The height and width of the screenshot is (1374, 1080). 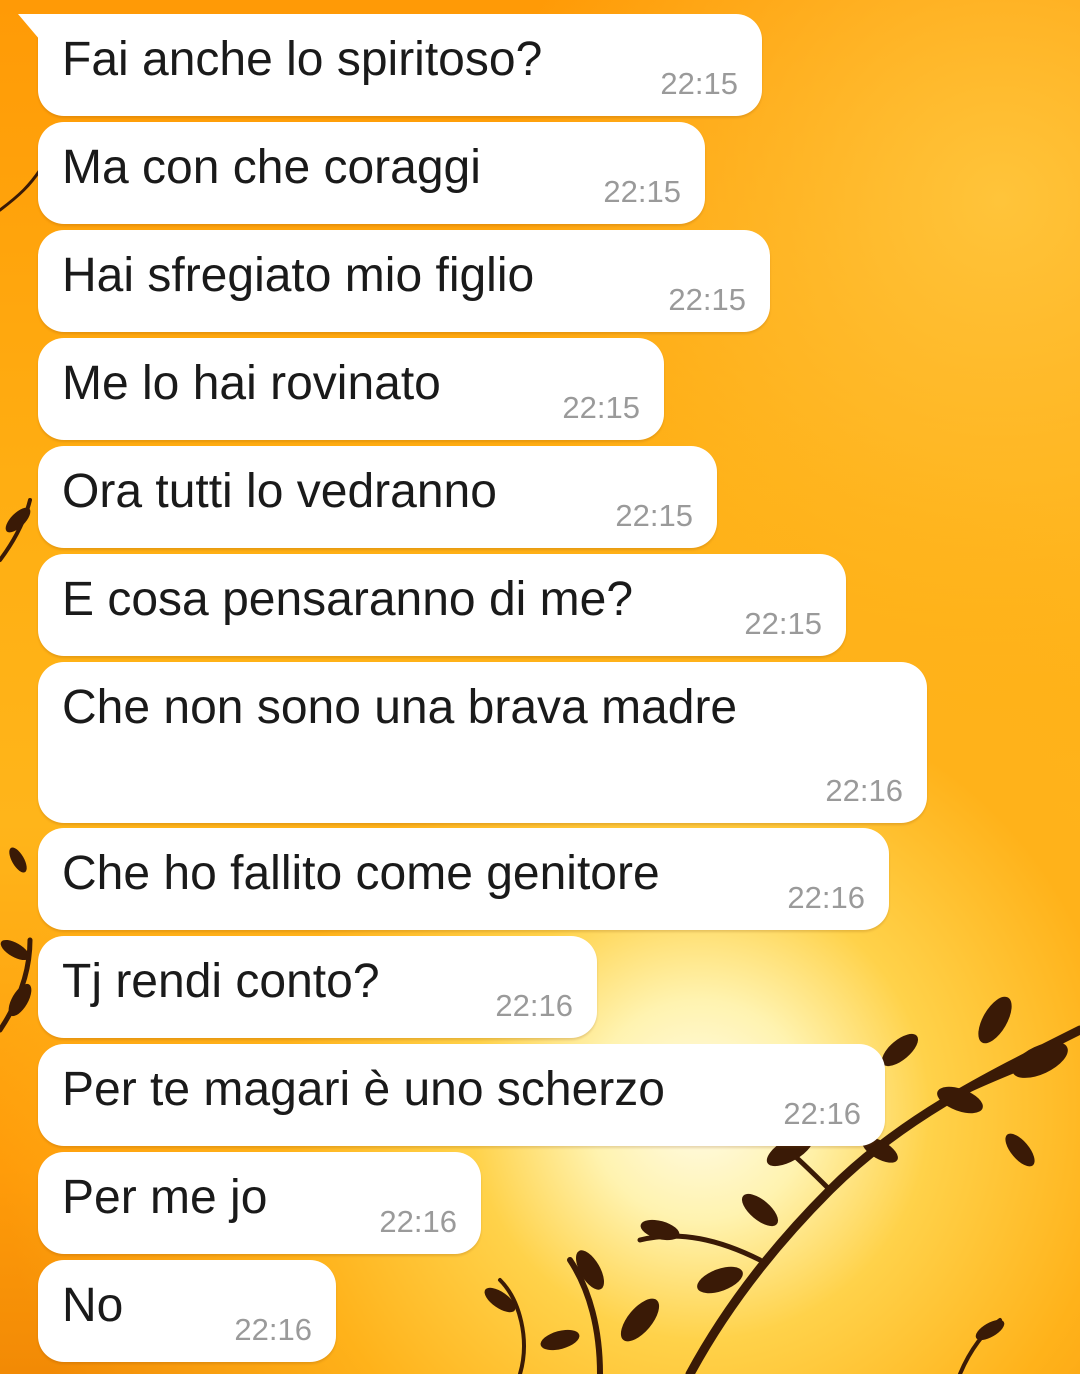 What do you see at coordinates (221, 981) in the screenshot?
I see `message-text: Tj rendi conto?` at bounding box center [221, 981].